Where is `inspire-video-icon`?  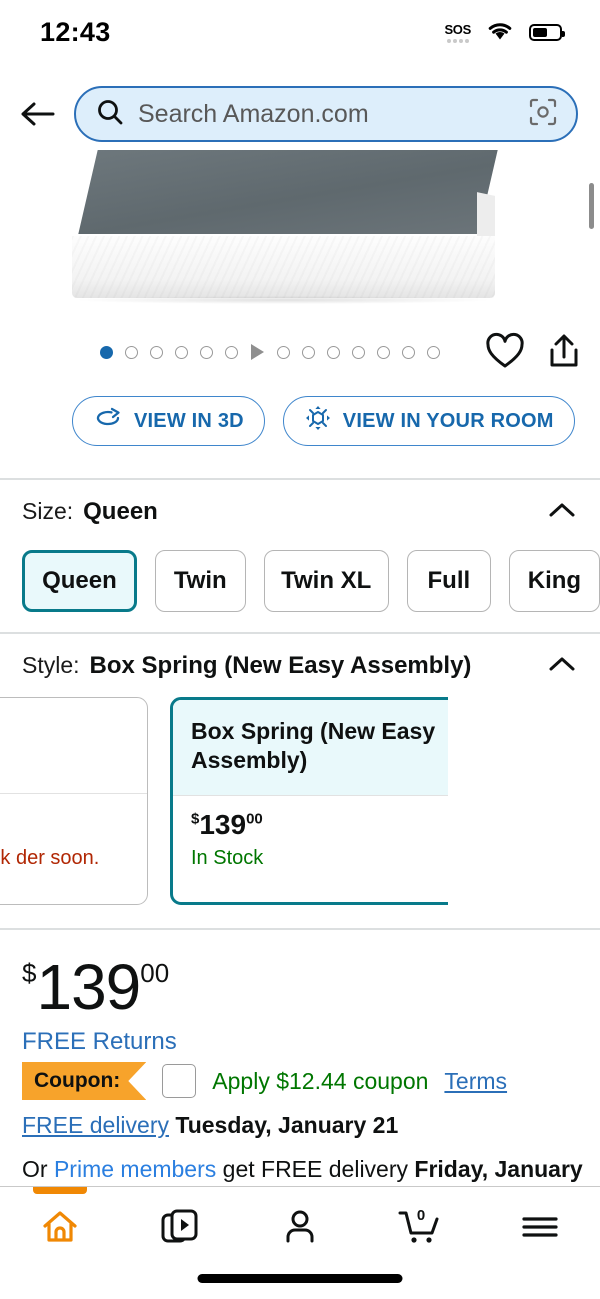
inspire-video-icon is located at coordinates (180, 1229).